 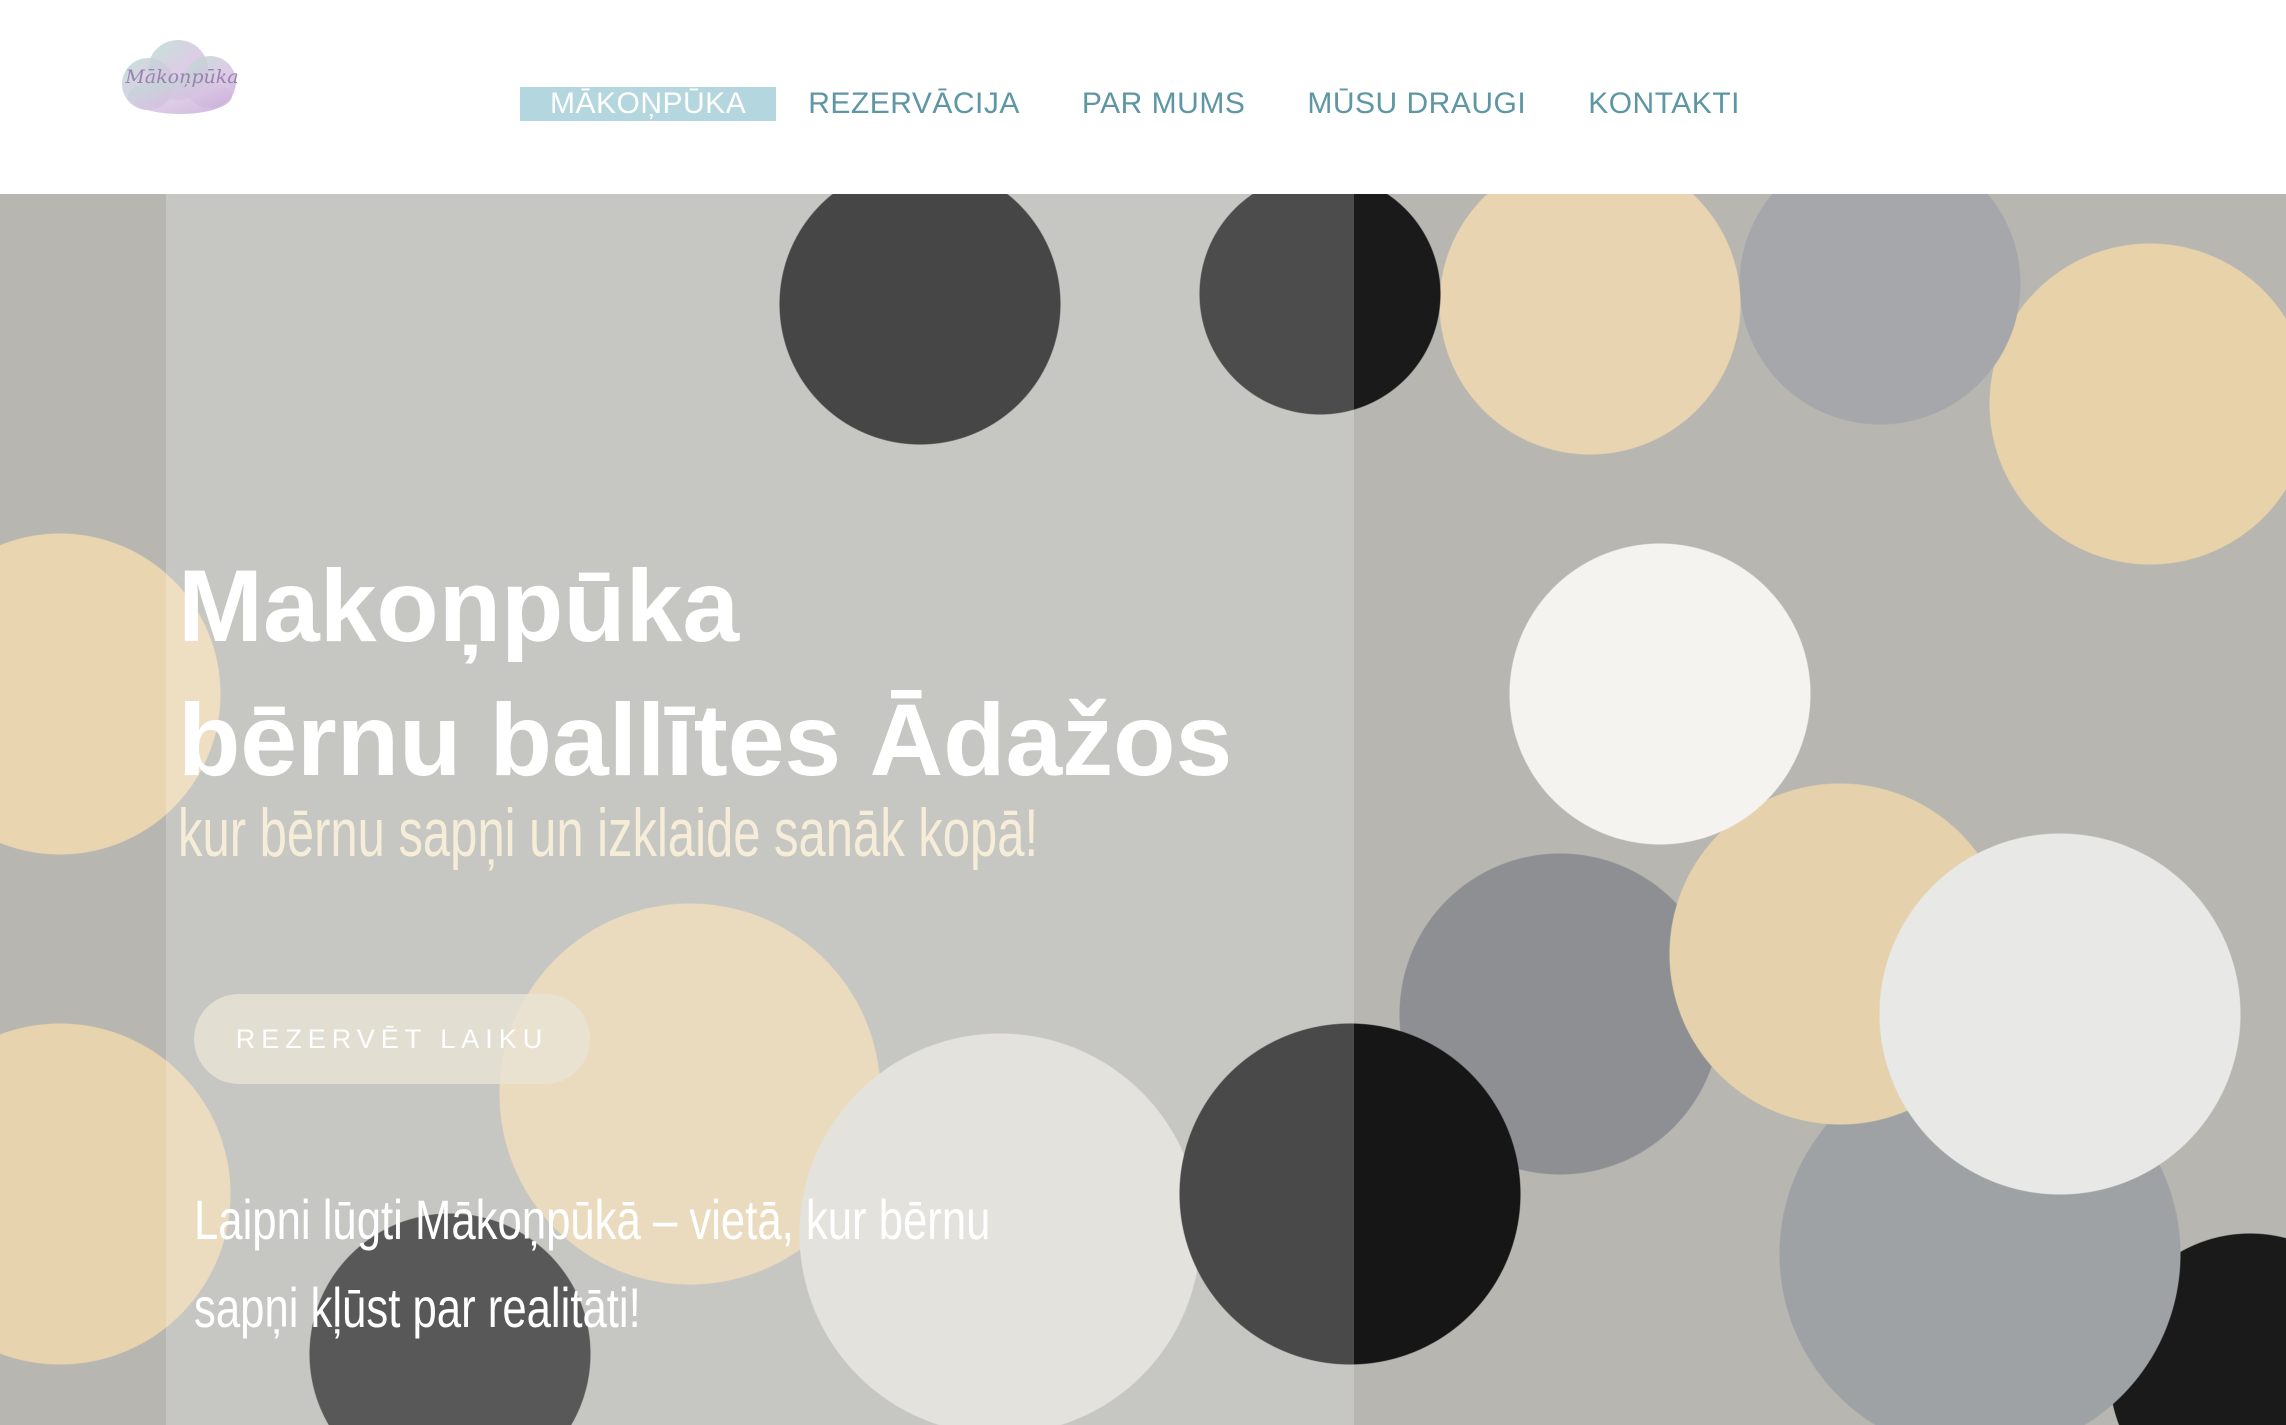 I want to click on hero-subtitle: kur bērnu sapņi un izklaide sanāk kopā!, so click(x=608, y=833).